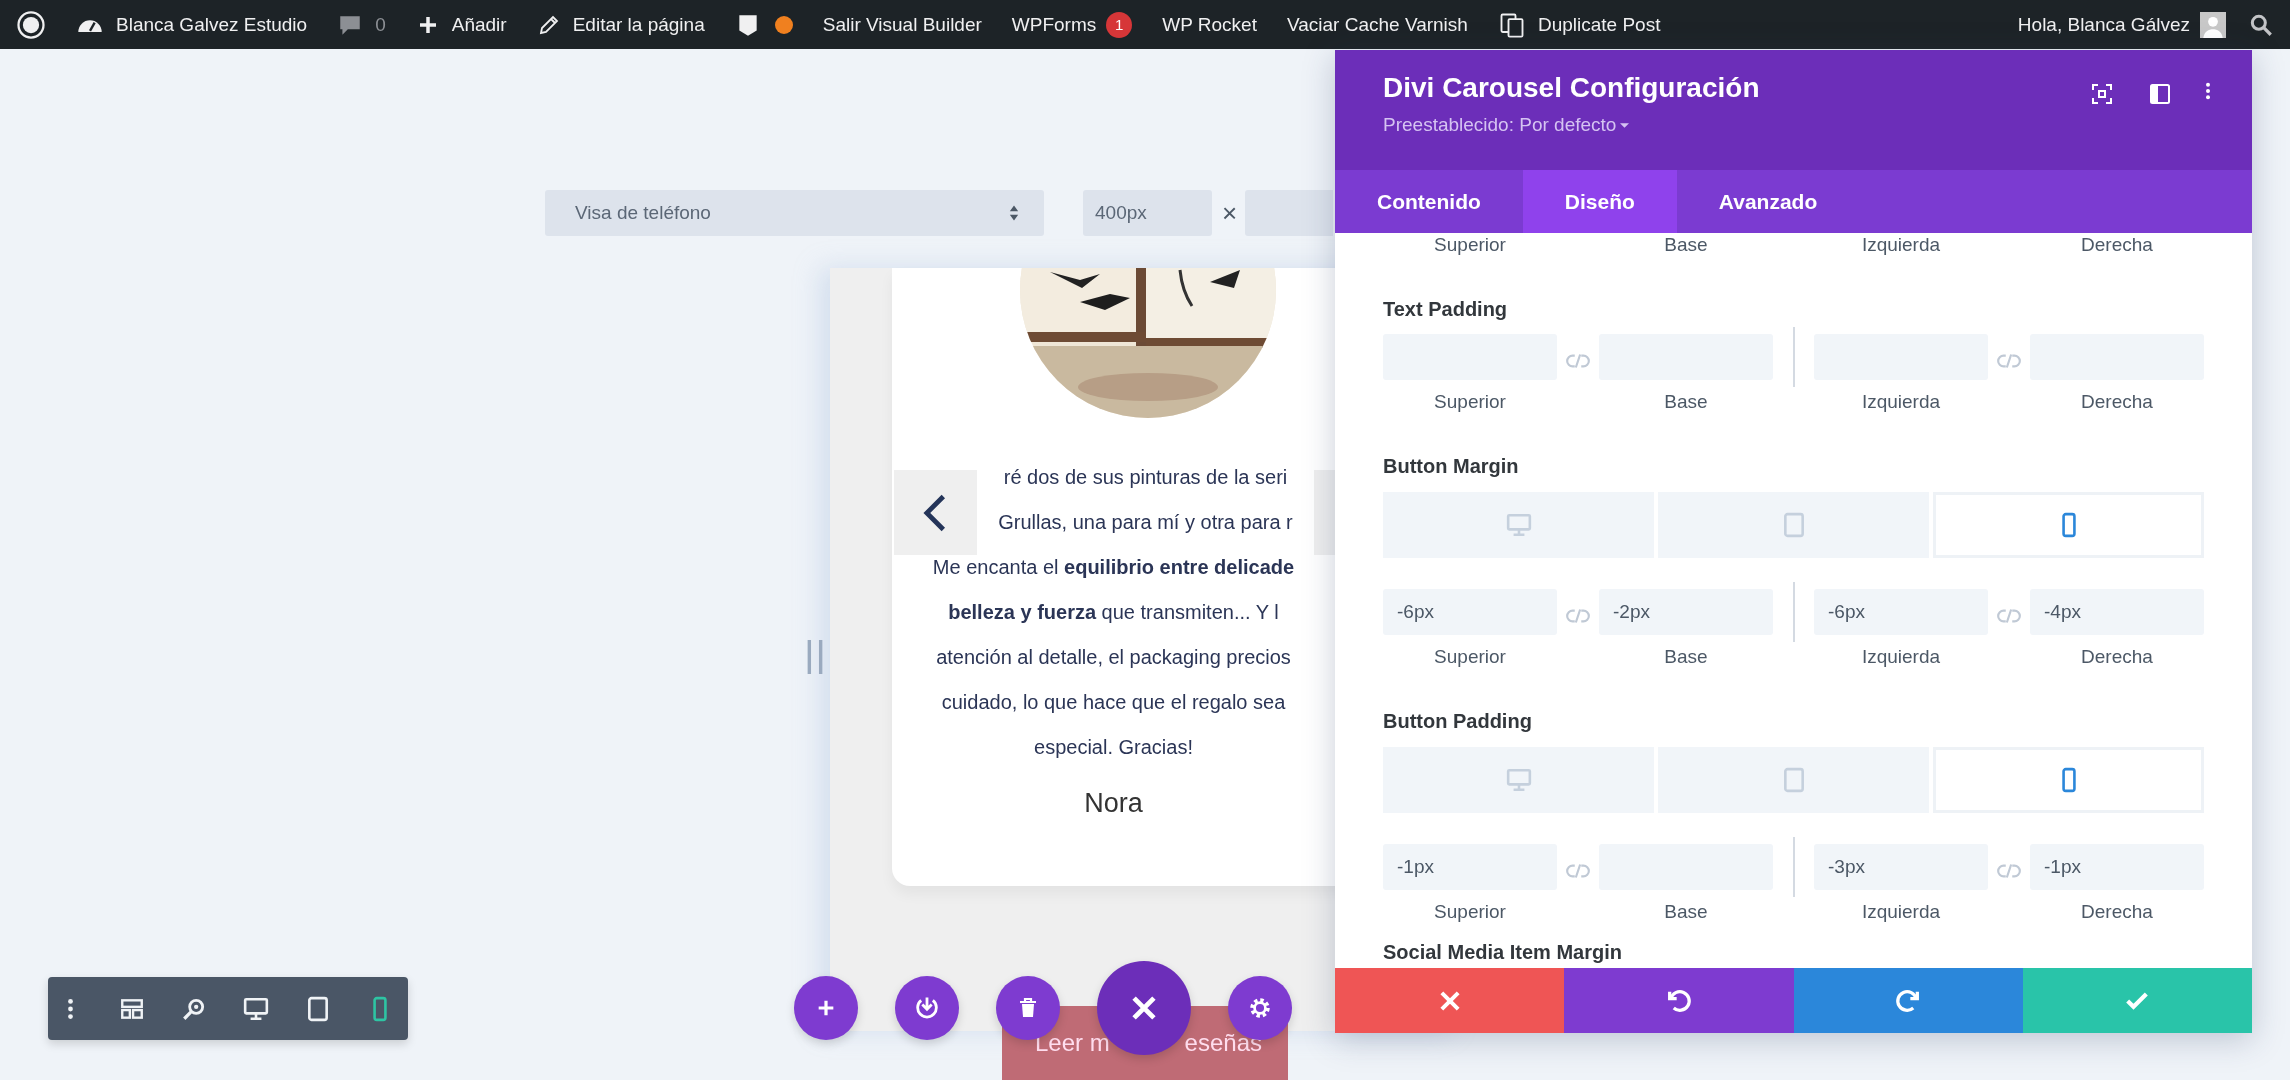 The height and width of the screenshot is (1080, 2290). Describe the element at coordinates (1113, 567) in the screenshot. I see `testimonial-line: Me encanta el equilibrio entre delicade` at that location.